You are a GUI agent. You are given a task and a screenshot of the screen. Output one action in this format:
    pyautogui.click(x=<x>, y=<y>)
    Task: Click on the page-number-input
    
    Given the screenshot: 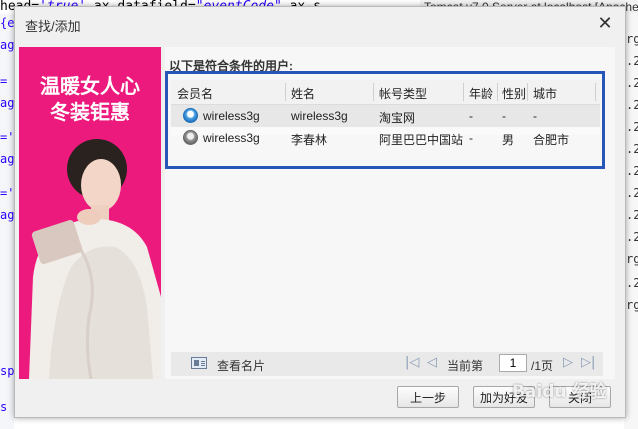 What is the action you would take?
    pyautogui.click(x=513, y=363)
    